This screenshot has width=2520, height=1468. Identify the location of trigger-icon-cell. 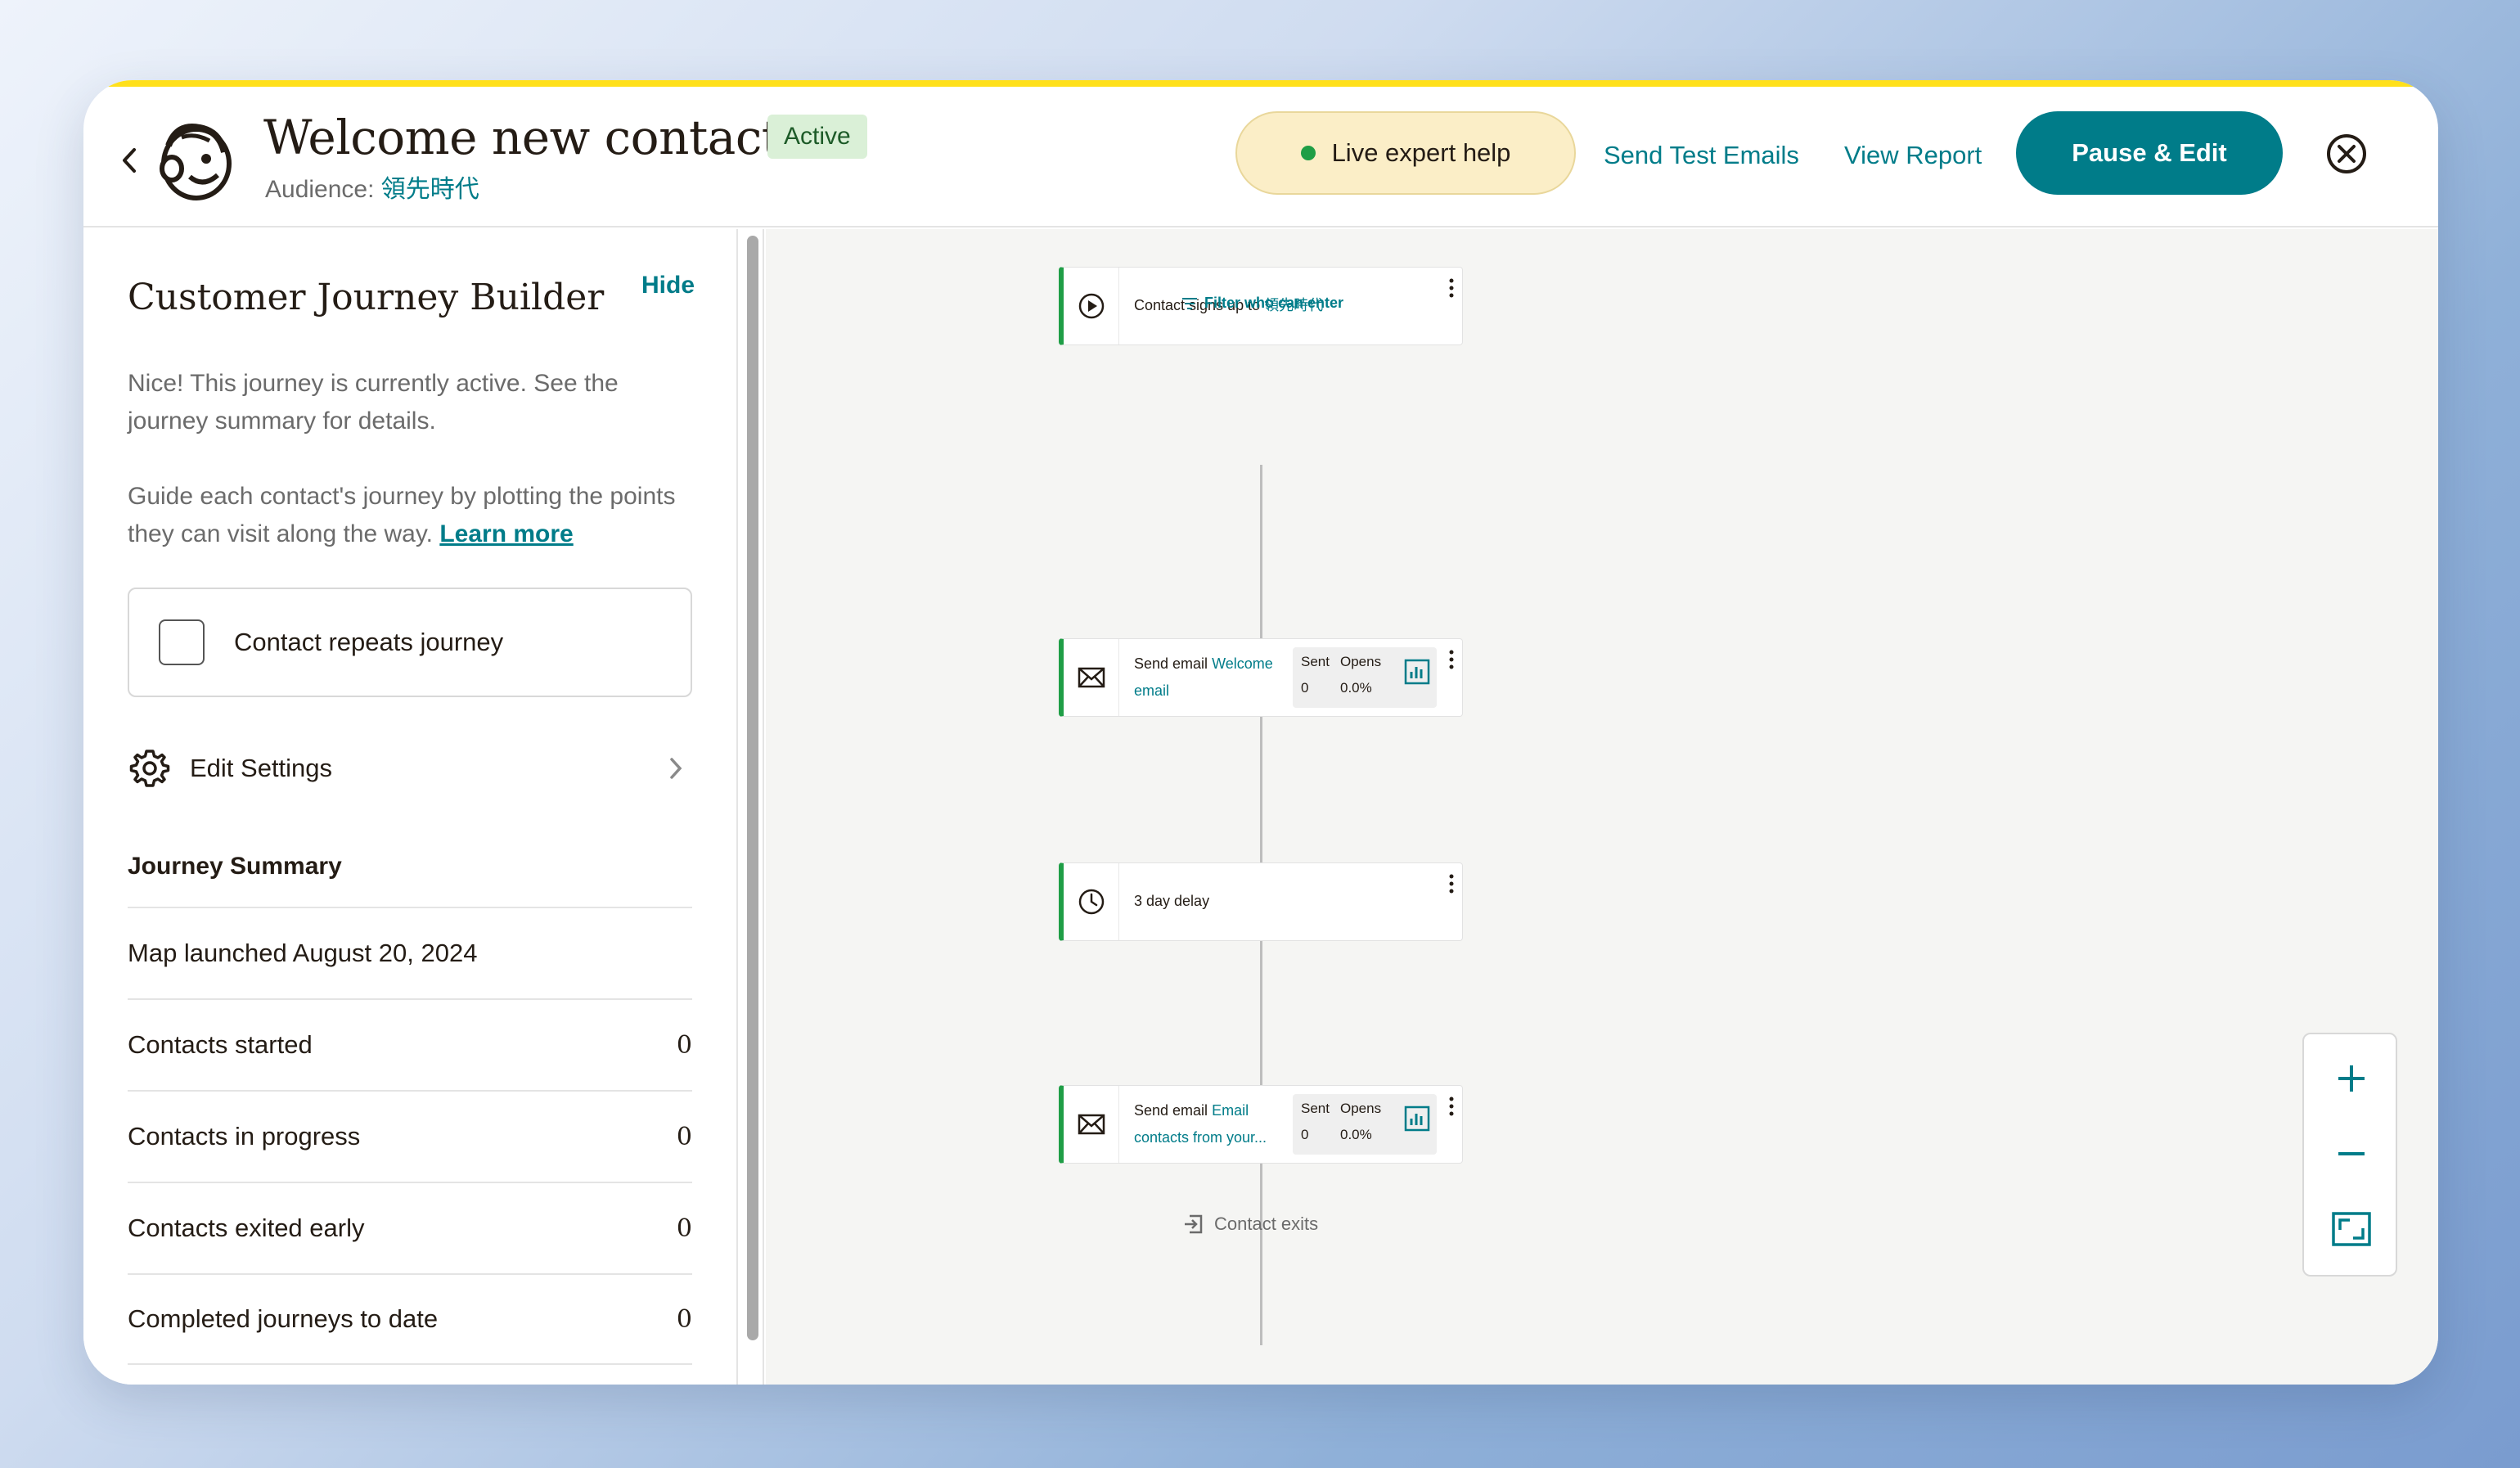
(1092, 306).